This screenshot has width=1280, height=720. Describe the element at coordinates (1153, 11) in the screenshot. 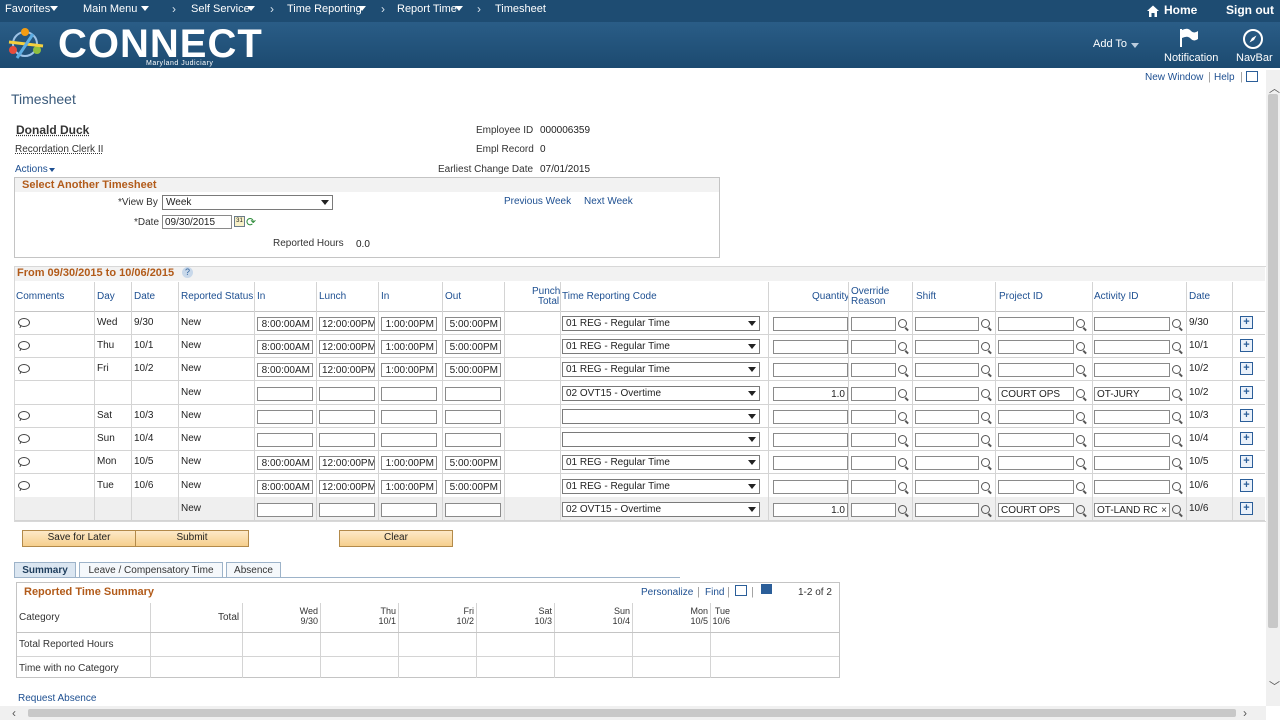

I see `home-icon` at that location.